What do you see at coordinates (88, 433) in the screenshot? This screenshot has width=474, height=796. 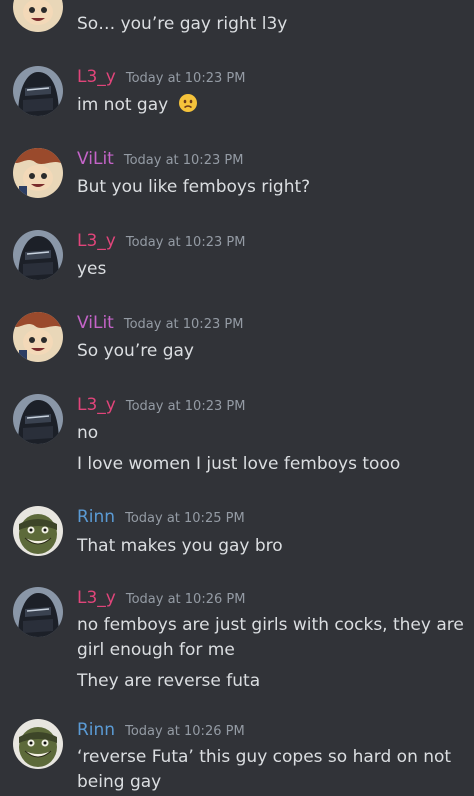 I see `message-text: no` at bounding box center [88, 433].